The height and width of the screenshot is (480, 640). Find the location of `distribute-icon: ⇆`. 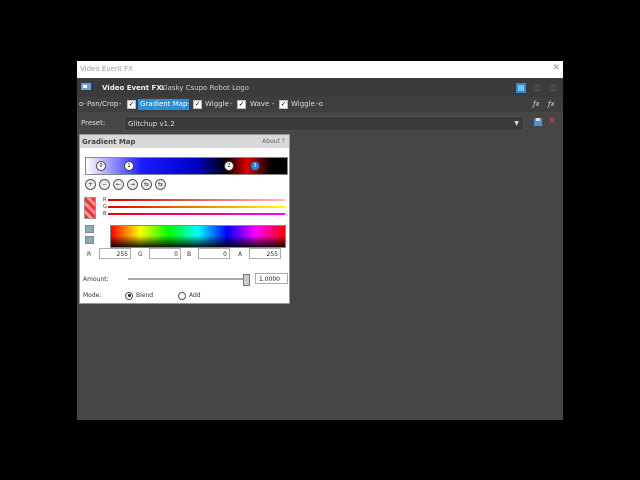

distribute-icon: ⇆ is located at coordinates (160, 184).